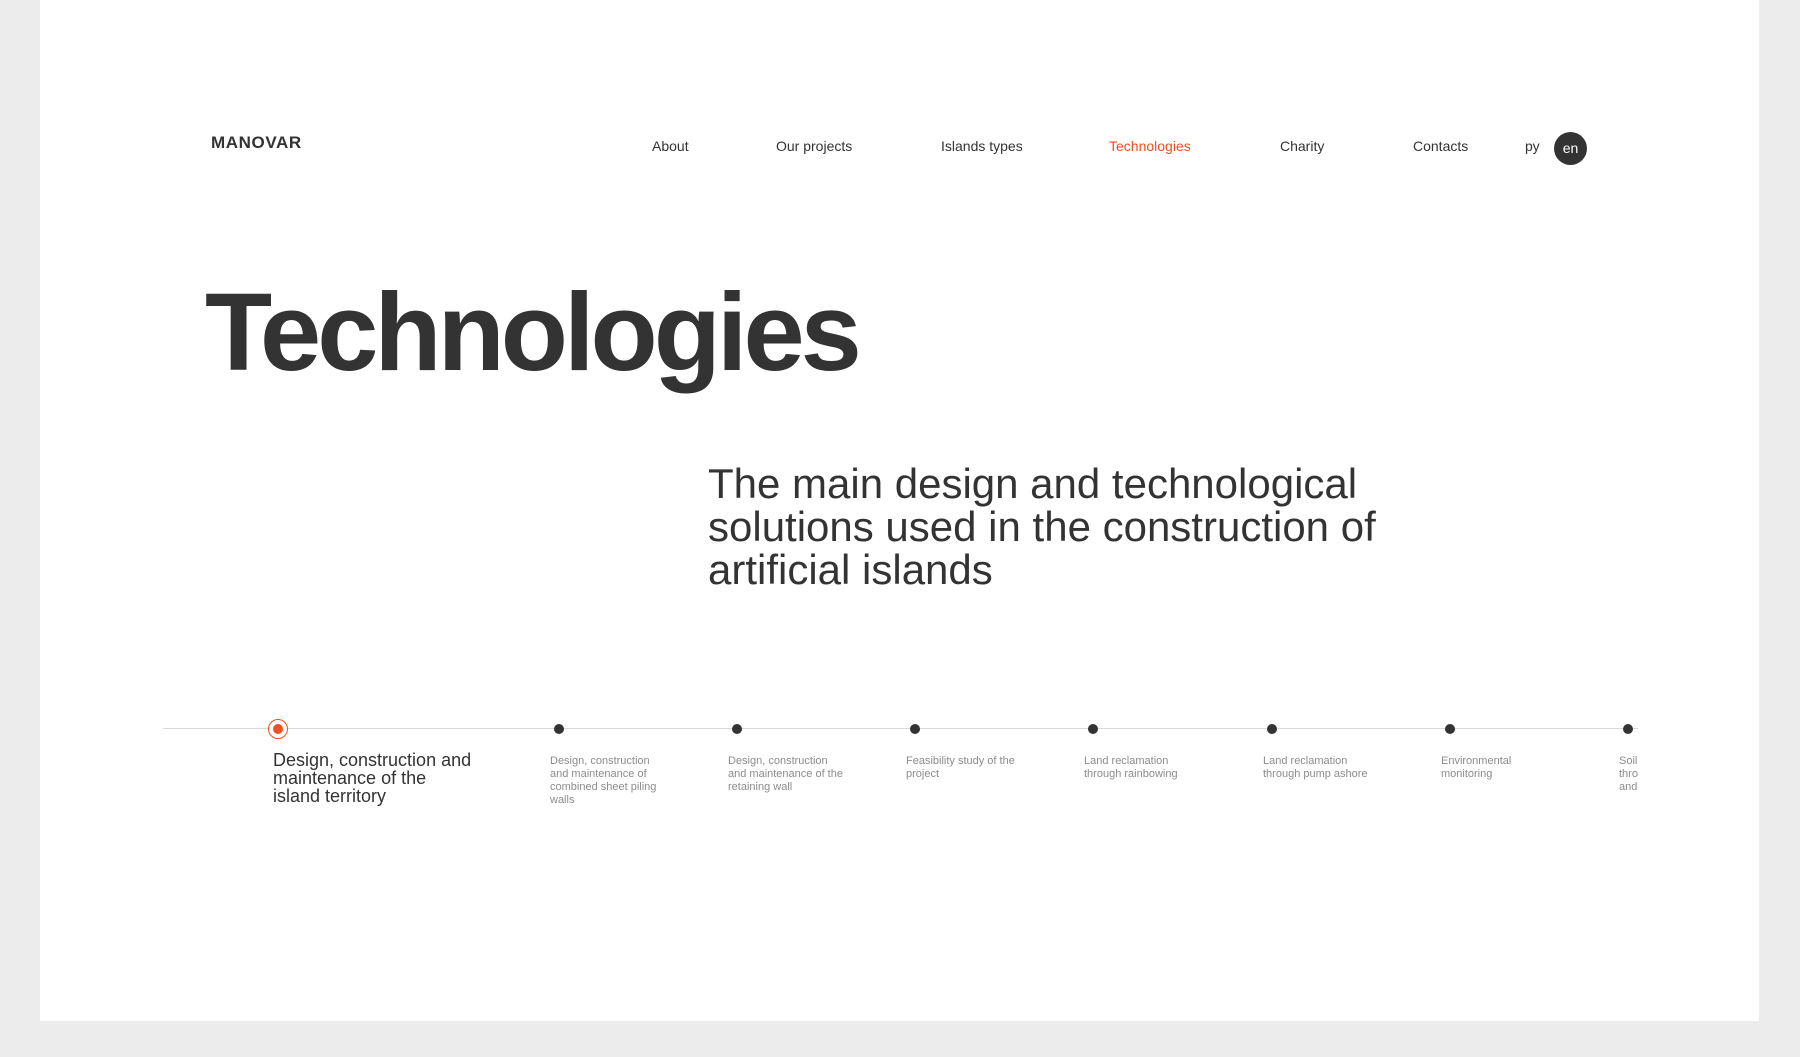 Image resolution: width=1800 pixels, height=1057 pixels. Describe the element at coordinates (982, 146) in the screenshot. I see `nav-item-islands-types: Islands types` at that location.